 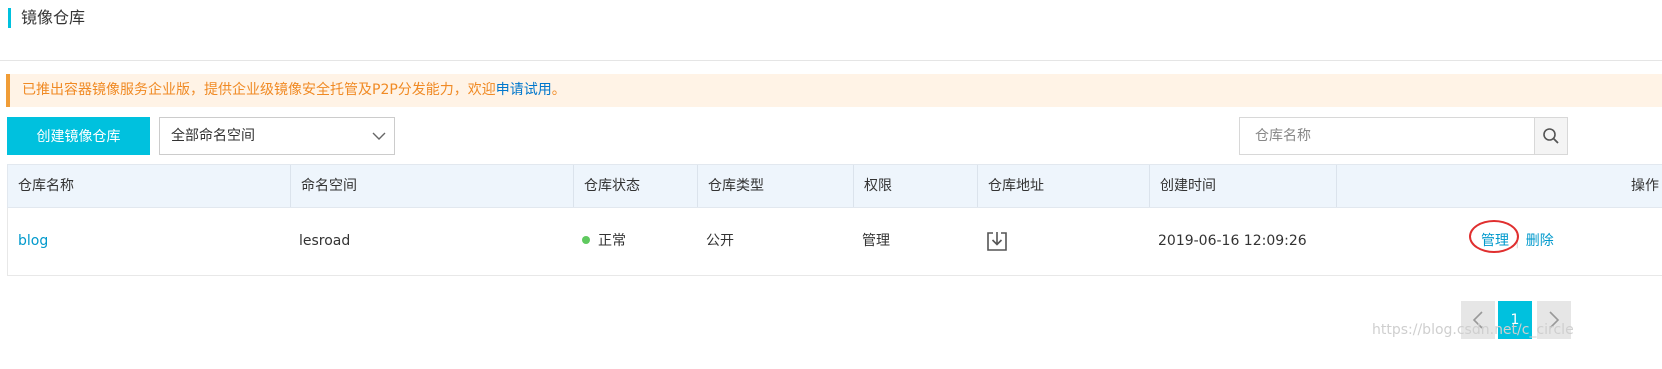 What do you see at coordinates (915, 186) in the screenshot?
I see `col-header-permission: 权限` at bounding box center [915, 186].